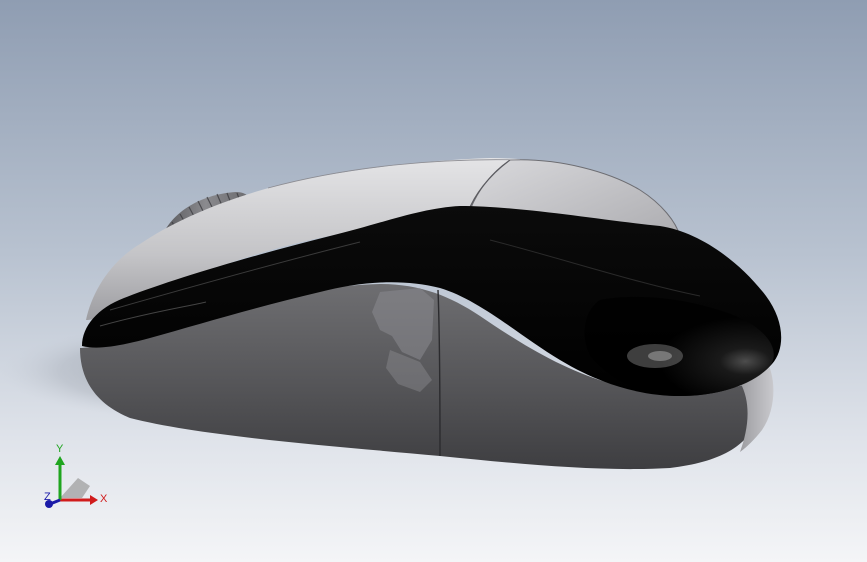  What do you see at coordinates (104, 499) in the screenshot?
I see `x-axis-label: X` at bounding box center [104, 499].